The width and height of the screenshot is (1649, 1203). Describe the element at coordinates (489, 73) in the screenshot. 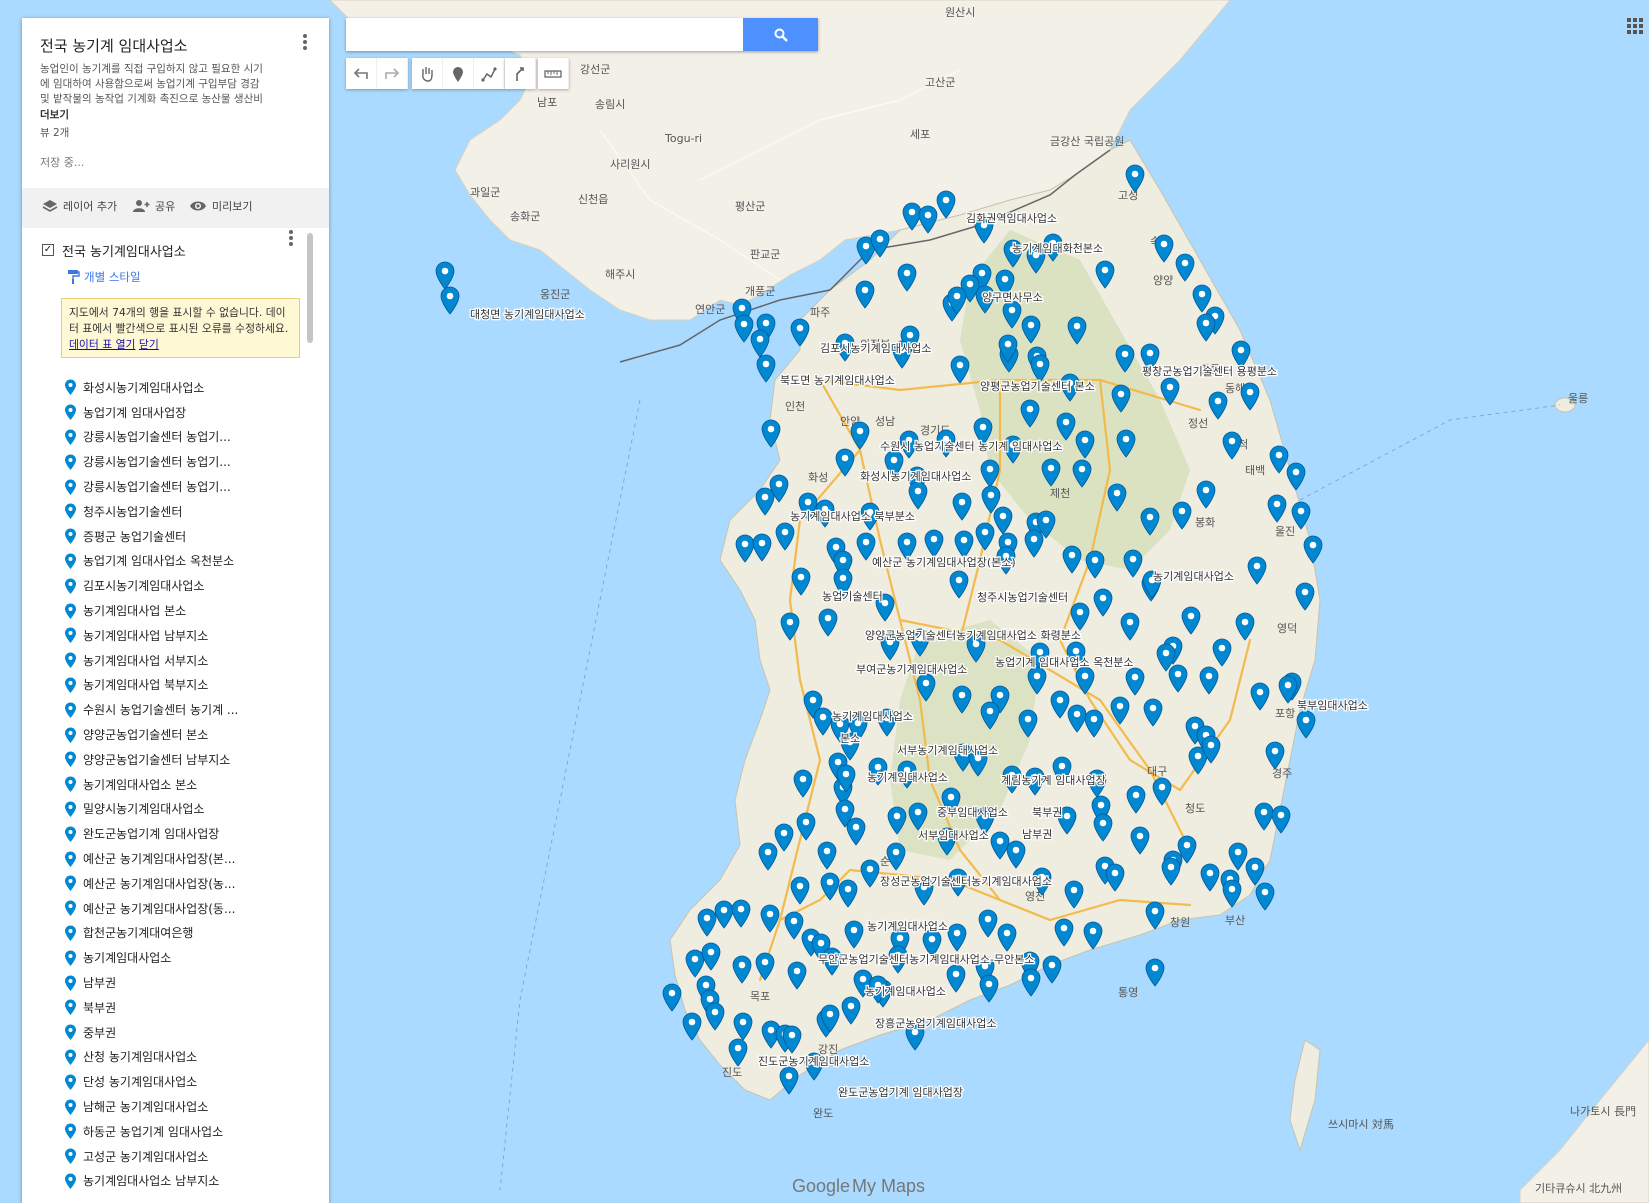

I see `draw-line-button` at that location.